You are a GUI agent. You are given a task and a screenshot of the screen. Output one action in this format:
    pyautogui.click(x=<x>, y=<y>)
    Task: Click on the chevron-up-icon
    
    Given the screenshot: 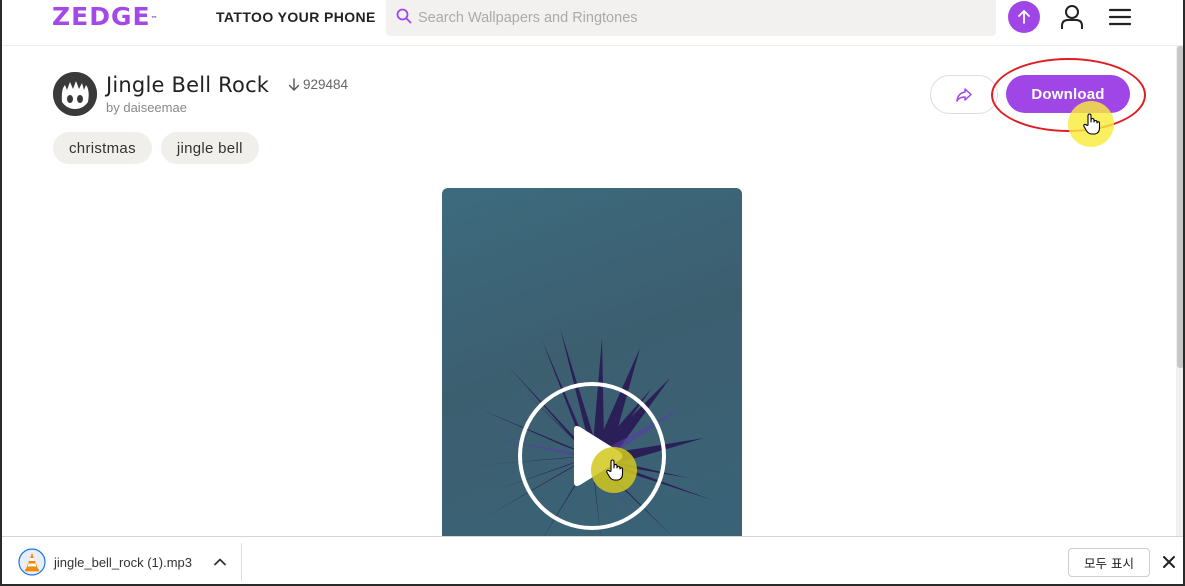 What is the action you would take?
    pyautogui.click(x=220, y=562)
    